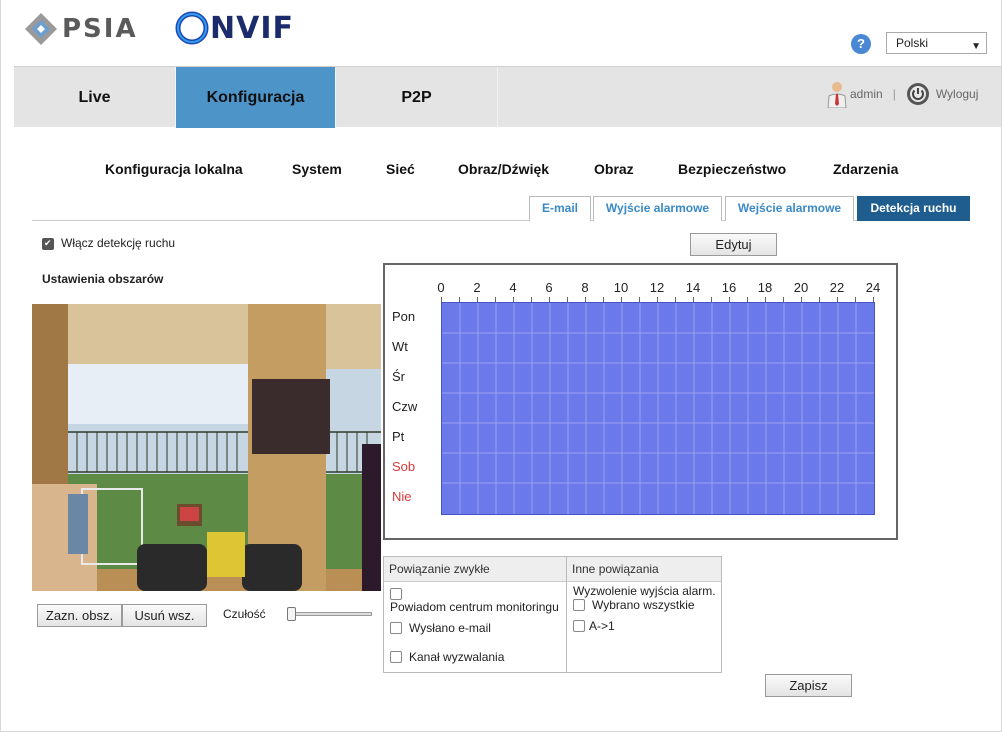 This screenshot has height=732, width=1002. Describe the element at coordinates (396, 594) in the screenshot. I see `notify-center-checkbox` at that location.